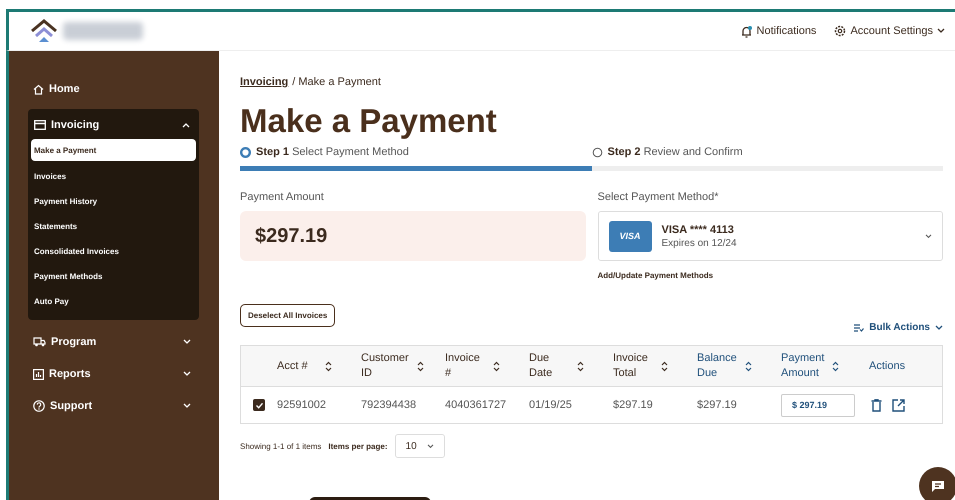  What do you see at coordinates (259, 405) in the screenshot?
I see `row-checkbox` at bounding box center [259, 405].